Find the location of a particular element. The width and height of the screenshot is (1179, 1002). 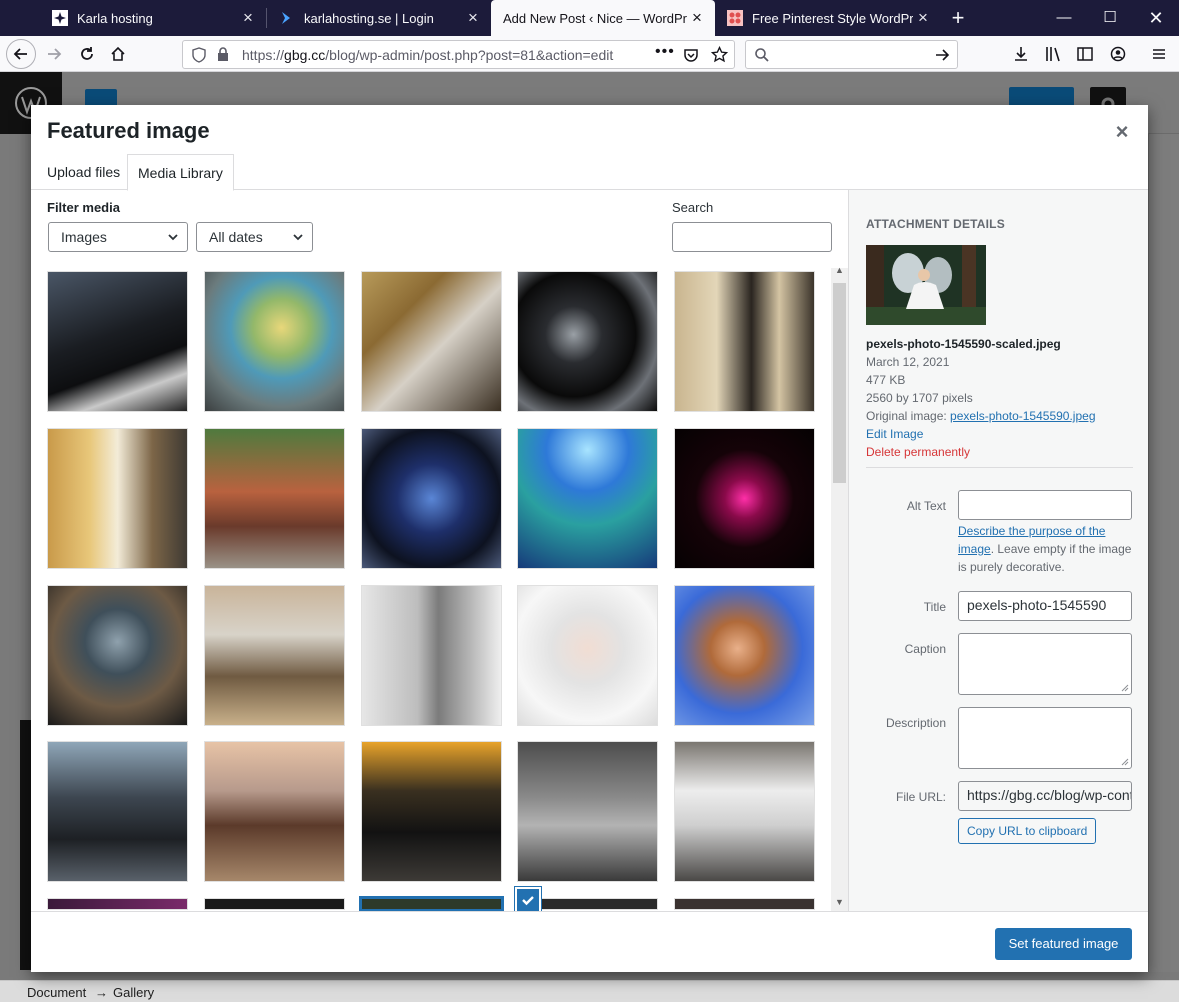

file-url-label: File URL: is located at coordinates (920, 797).